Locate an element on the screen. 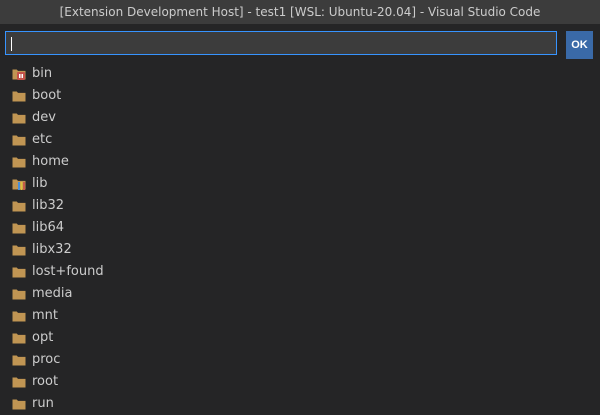 This screenshot has width=600, height=415. list-item-label: lib32 is located at coordinates (48, 205).